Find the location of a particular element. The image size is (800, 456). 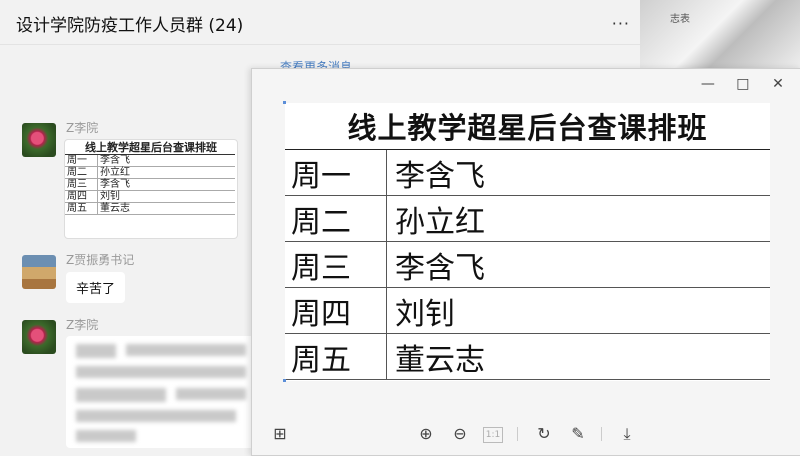

chat-title: 设计学院防疫工作人员群 (24) is located at coordinates (130, 26).